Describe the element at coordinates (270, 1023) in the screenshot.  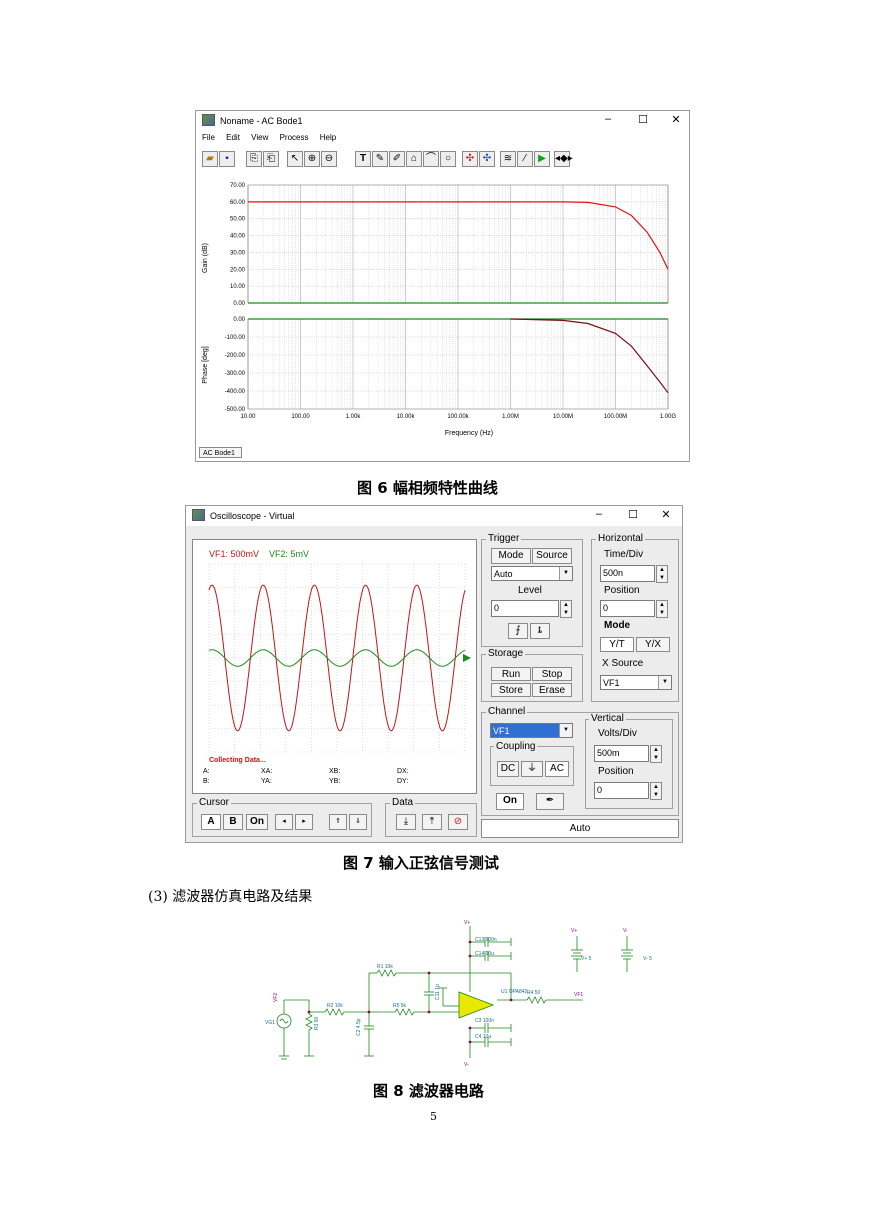
I see `vg1-label: VG1` at that location.